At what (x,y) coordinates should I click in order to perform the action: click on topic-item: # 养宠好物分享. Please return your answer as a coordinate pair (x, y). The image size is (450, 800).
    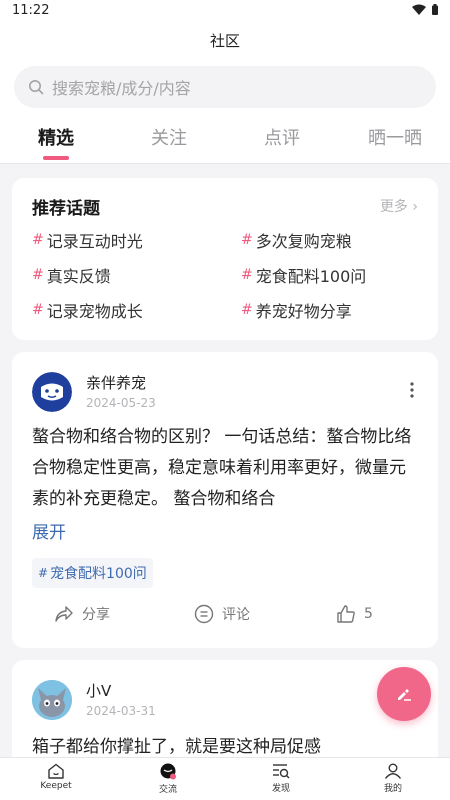
    Looking at the image, I should click on (296, 310).